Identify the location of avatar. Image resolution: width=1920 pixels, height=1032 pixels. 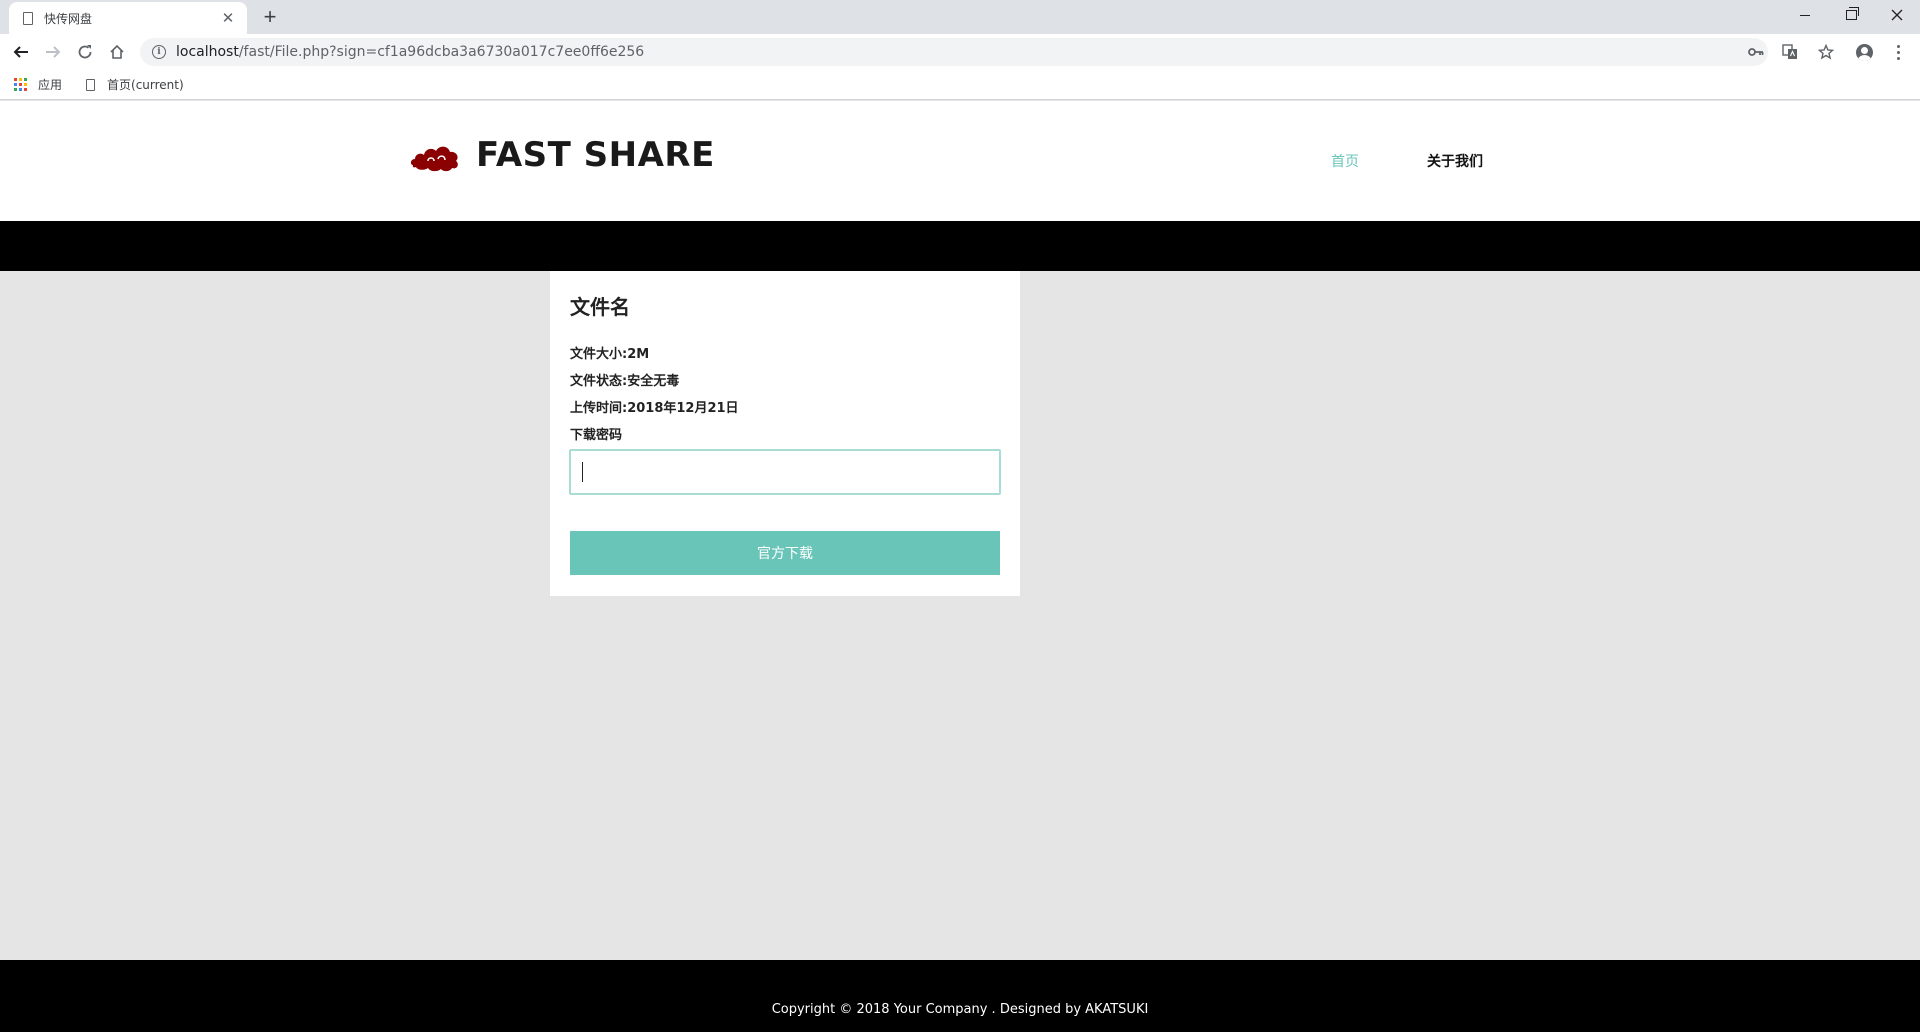
(1864, 52).